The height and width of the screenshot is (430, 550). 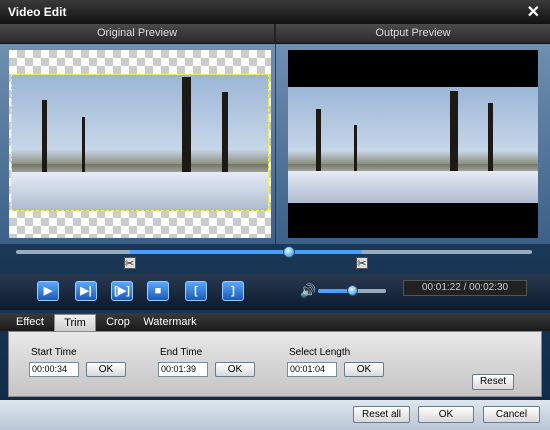 I want to click on tab-trim: Trim, so click(x=75, y=322).